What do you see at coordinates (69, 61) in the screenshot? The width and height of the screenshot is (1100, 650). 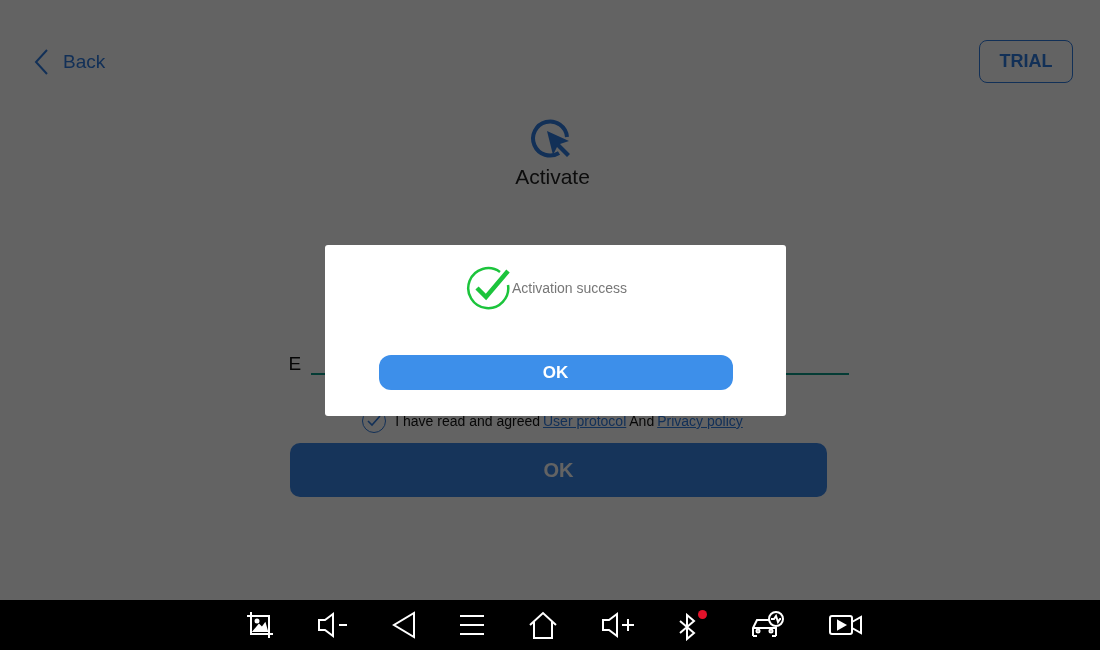 I see `back-button: Back` at bounding box center [69, 61].